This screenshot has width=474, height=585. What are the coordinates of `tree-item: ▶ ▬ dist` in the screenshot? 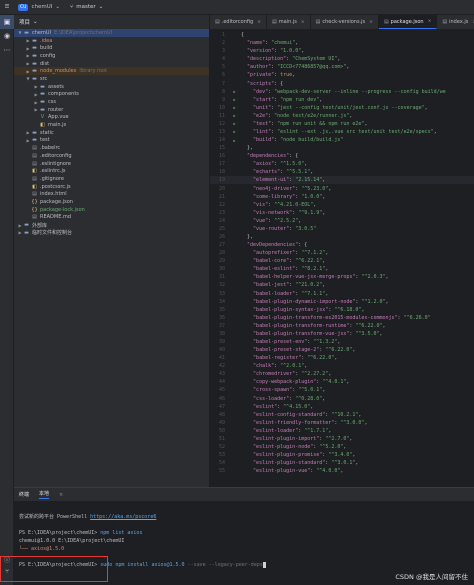 It's located at (111, 64).